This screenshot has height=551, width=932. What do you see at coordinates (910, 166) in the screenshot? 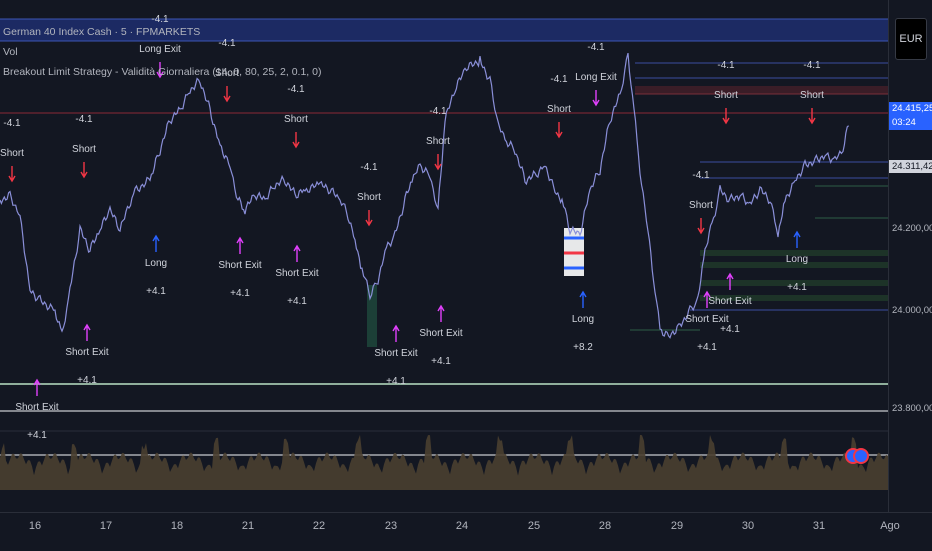
I see `close-price-tag: 24.311,42` at bounding box center [910, 166].